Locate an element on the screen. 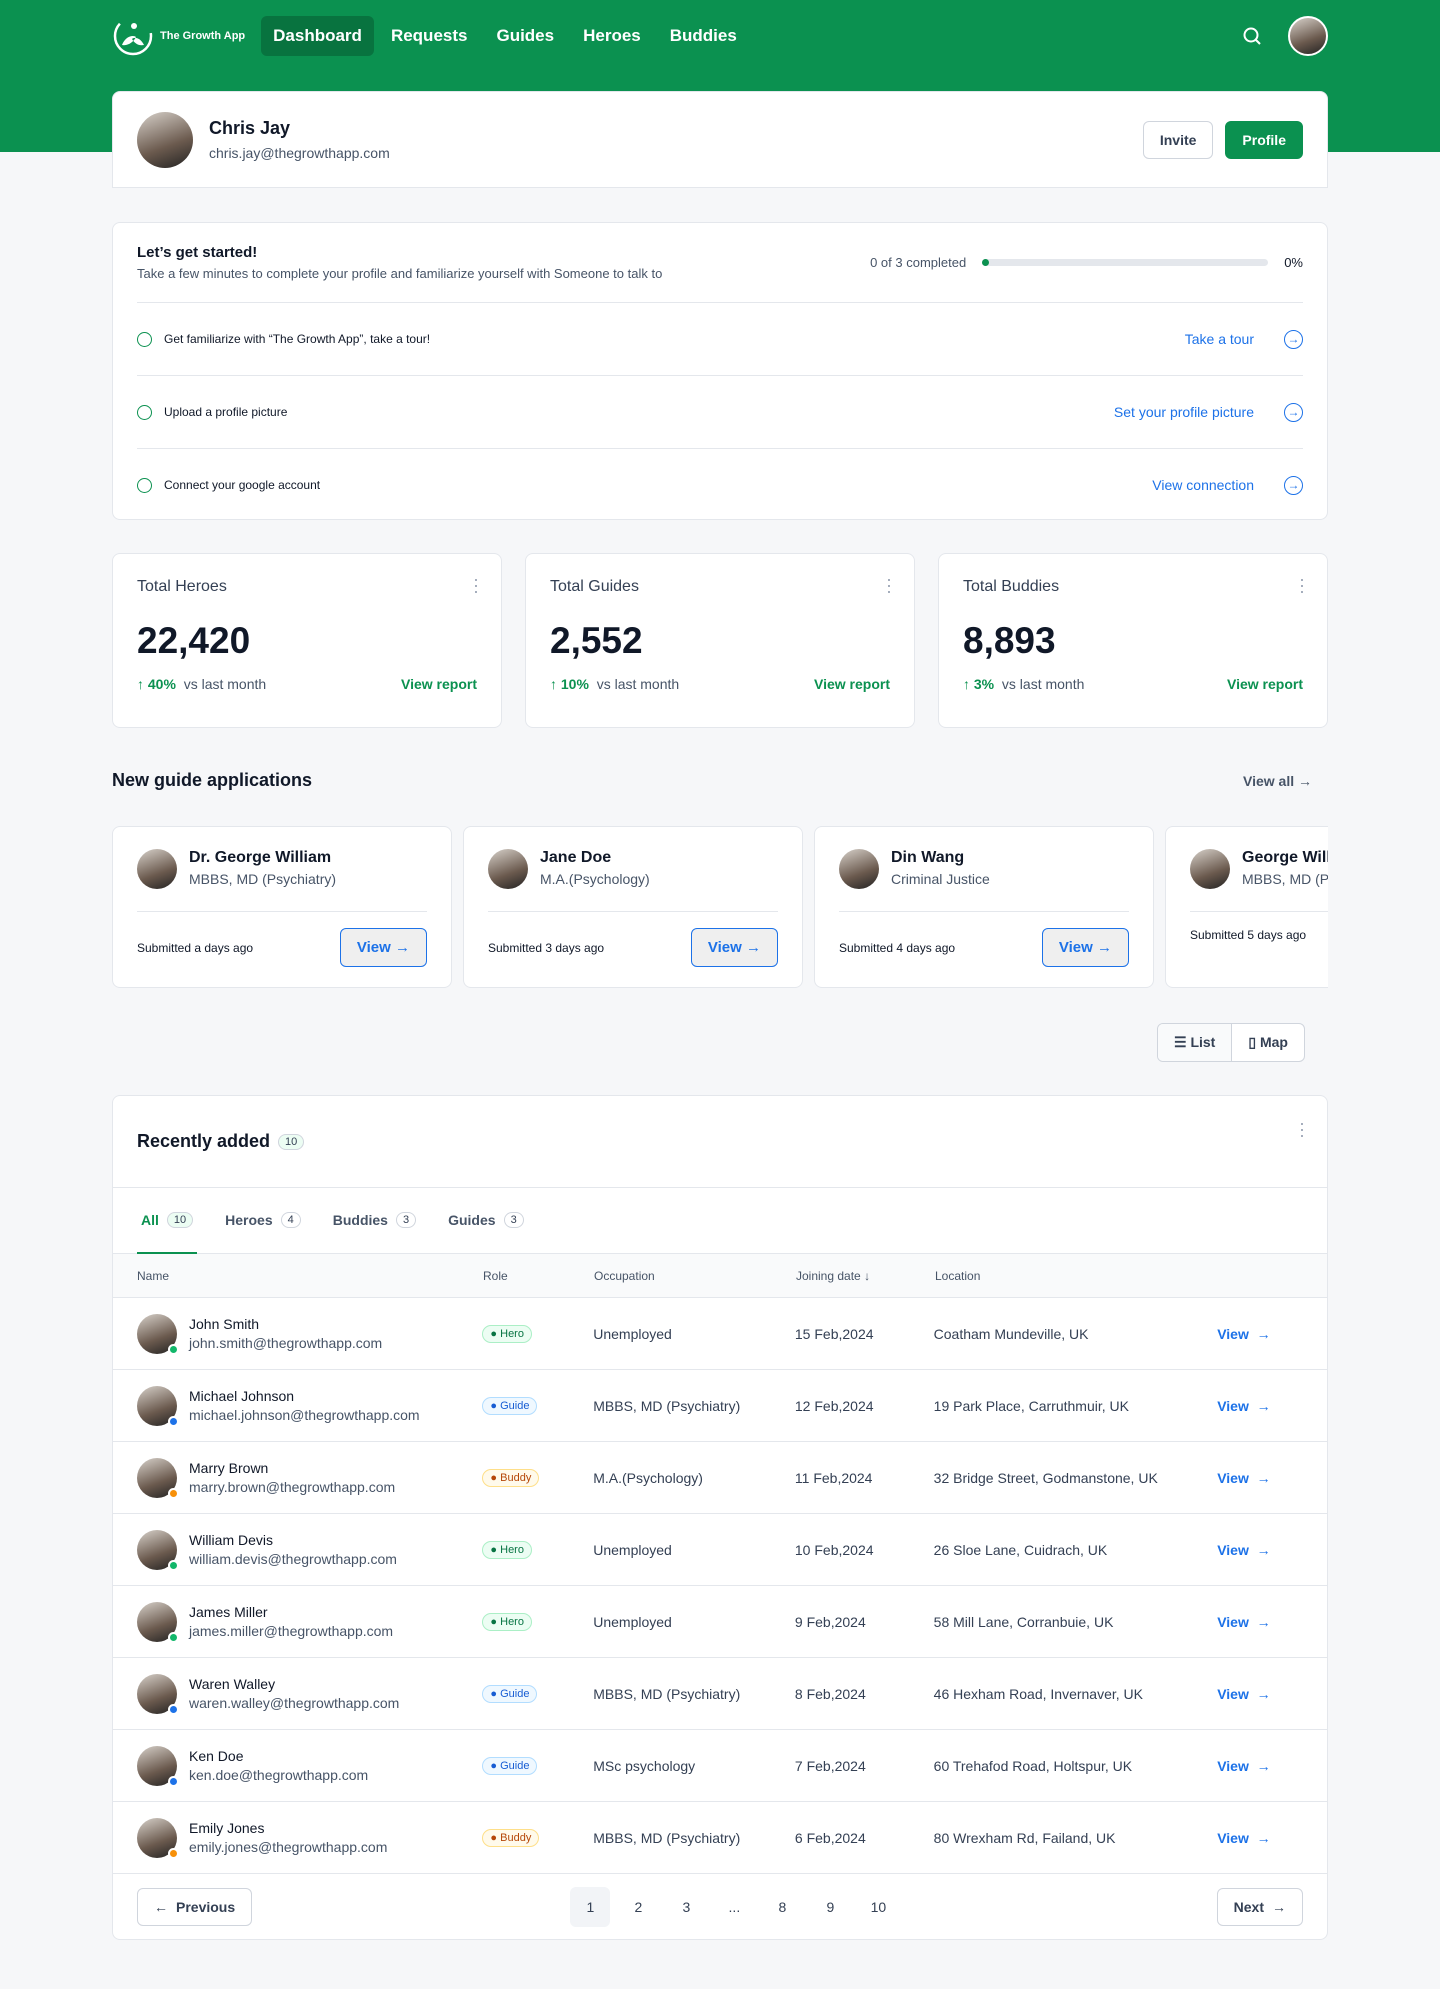 This screenshot has width=1440, height=1989. user-name: Ken Doe is located at coordinates (216, 1756).